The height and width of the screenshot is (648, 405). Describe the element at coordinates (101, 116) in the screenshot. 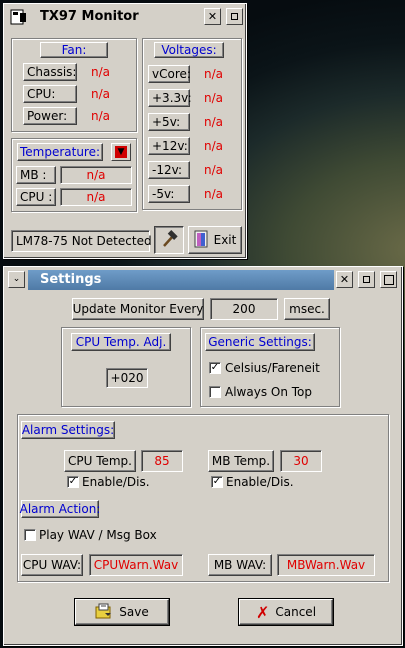

I see `fan-power-value: n/a` at that location.